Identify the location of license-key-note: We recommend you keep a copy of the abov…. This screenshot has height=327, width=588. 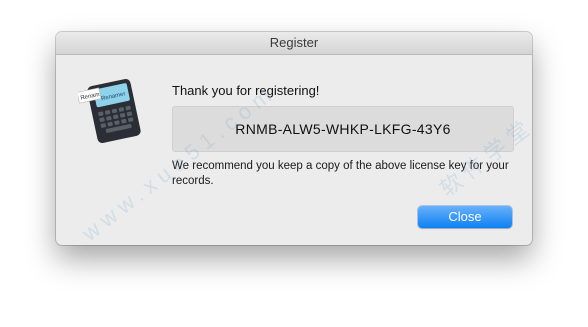
(340, 173).